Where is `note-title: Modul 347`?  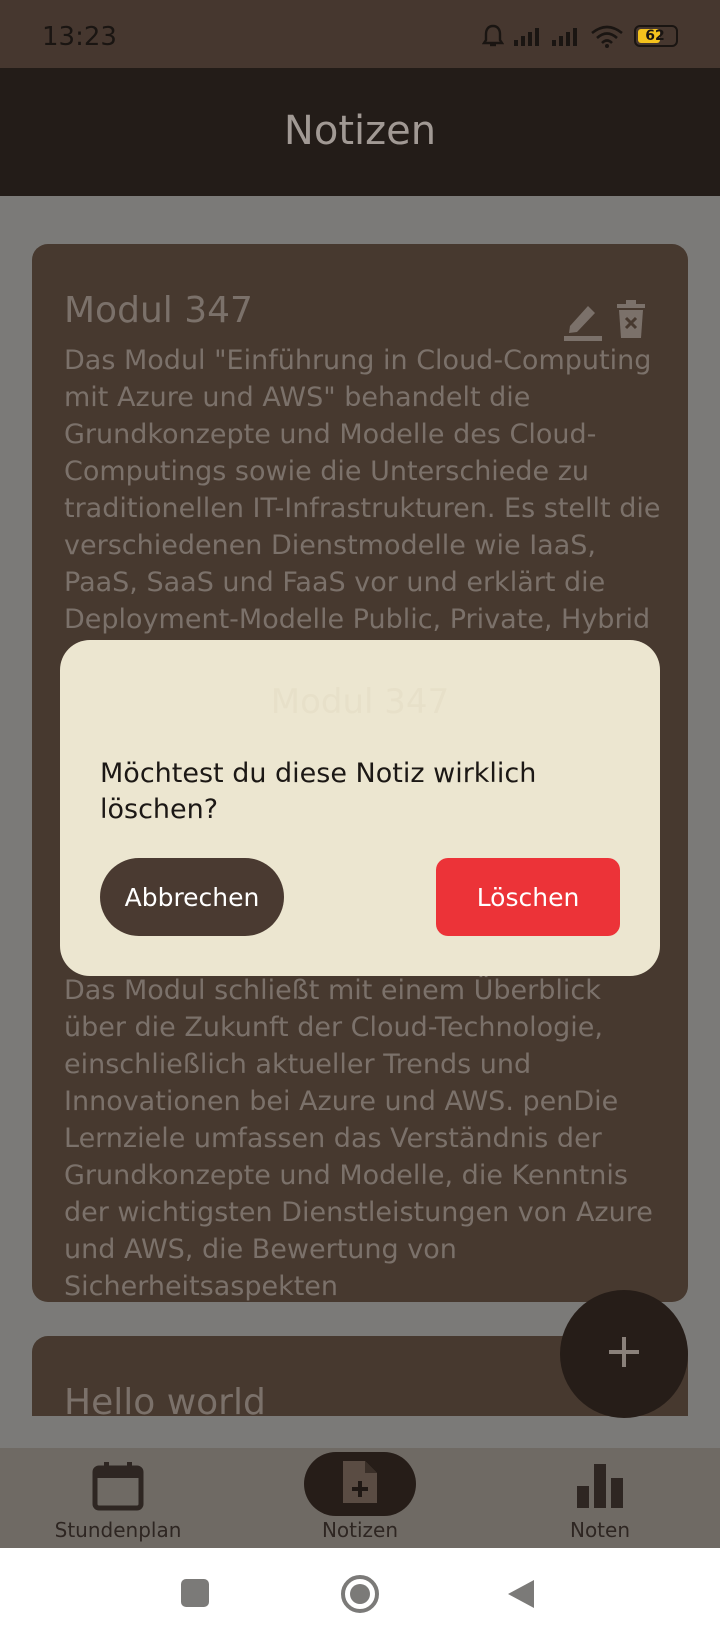 note-title: Modul 347 is located at coordinates (158, 310).